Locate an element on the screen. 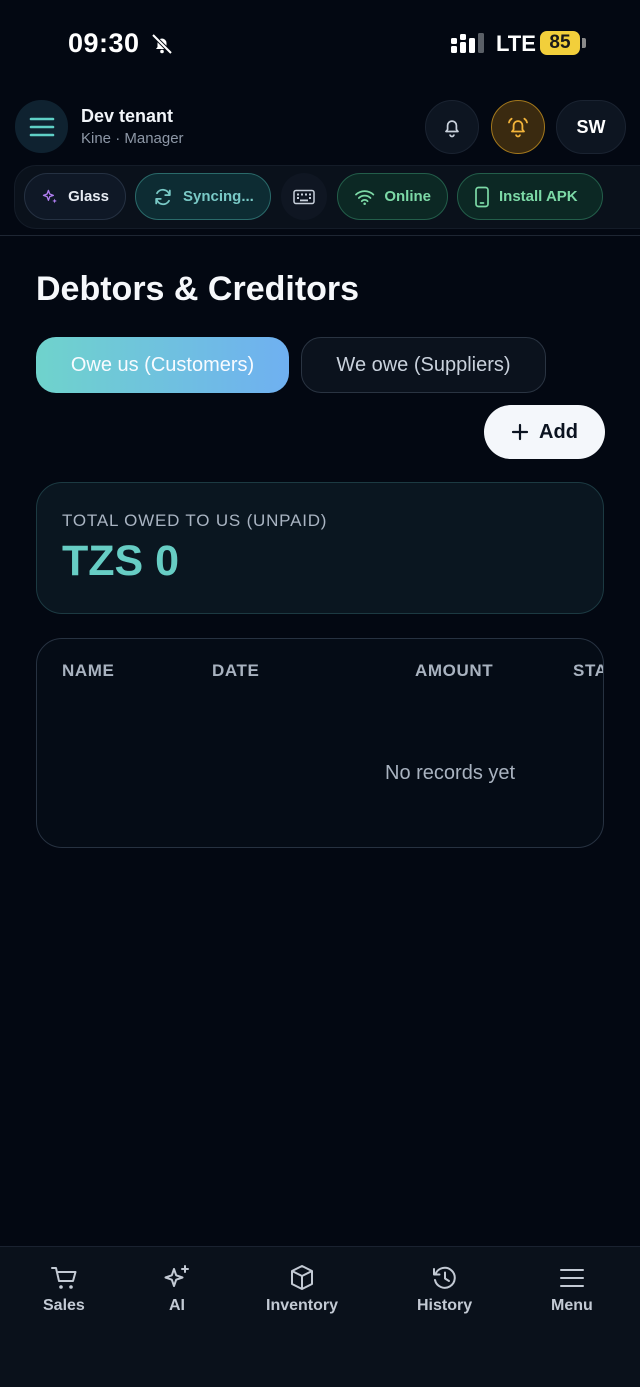 The width and height of the screenshot is (640, 1387). silent-bell-icon is located at coordinates (162, 44).